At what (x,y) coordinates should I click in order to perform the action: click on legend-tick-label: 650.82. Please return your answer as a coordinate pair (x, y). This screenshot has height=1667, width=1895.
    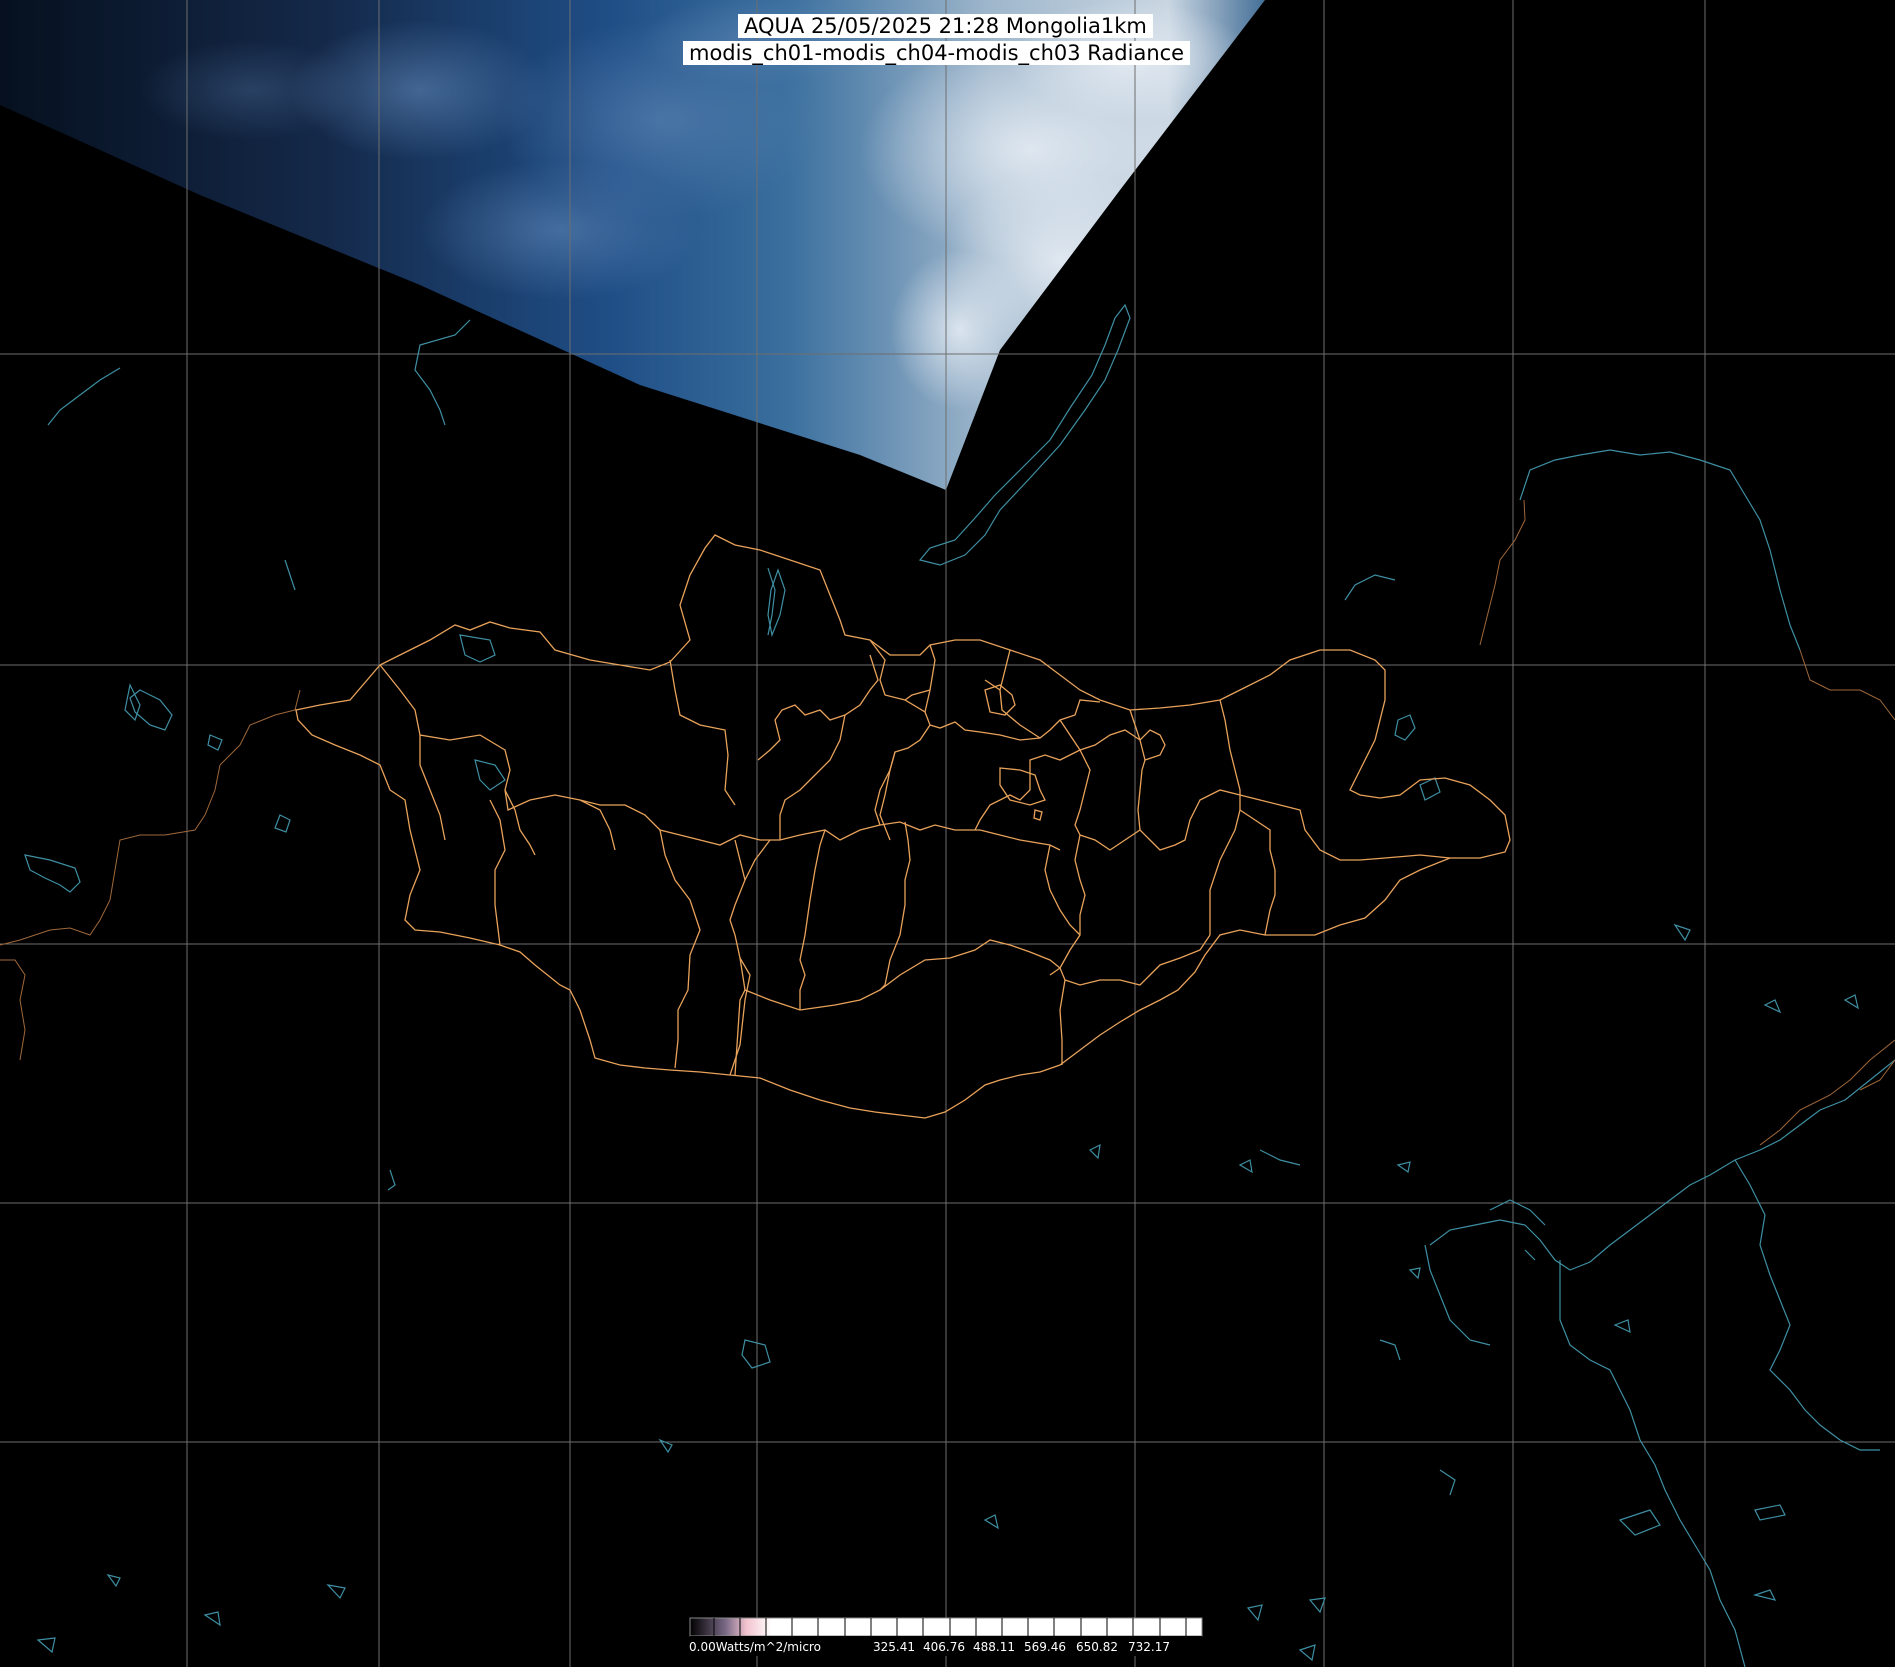
    Looking at the image, I should click on (1097, 1647).